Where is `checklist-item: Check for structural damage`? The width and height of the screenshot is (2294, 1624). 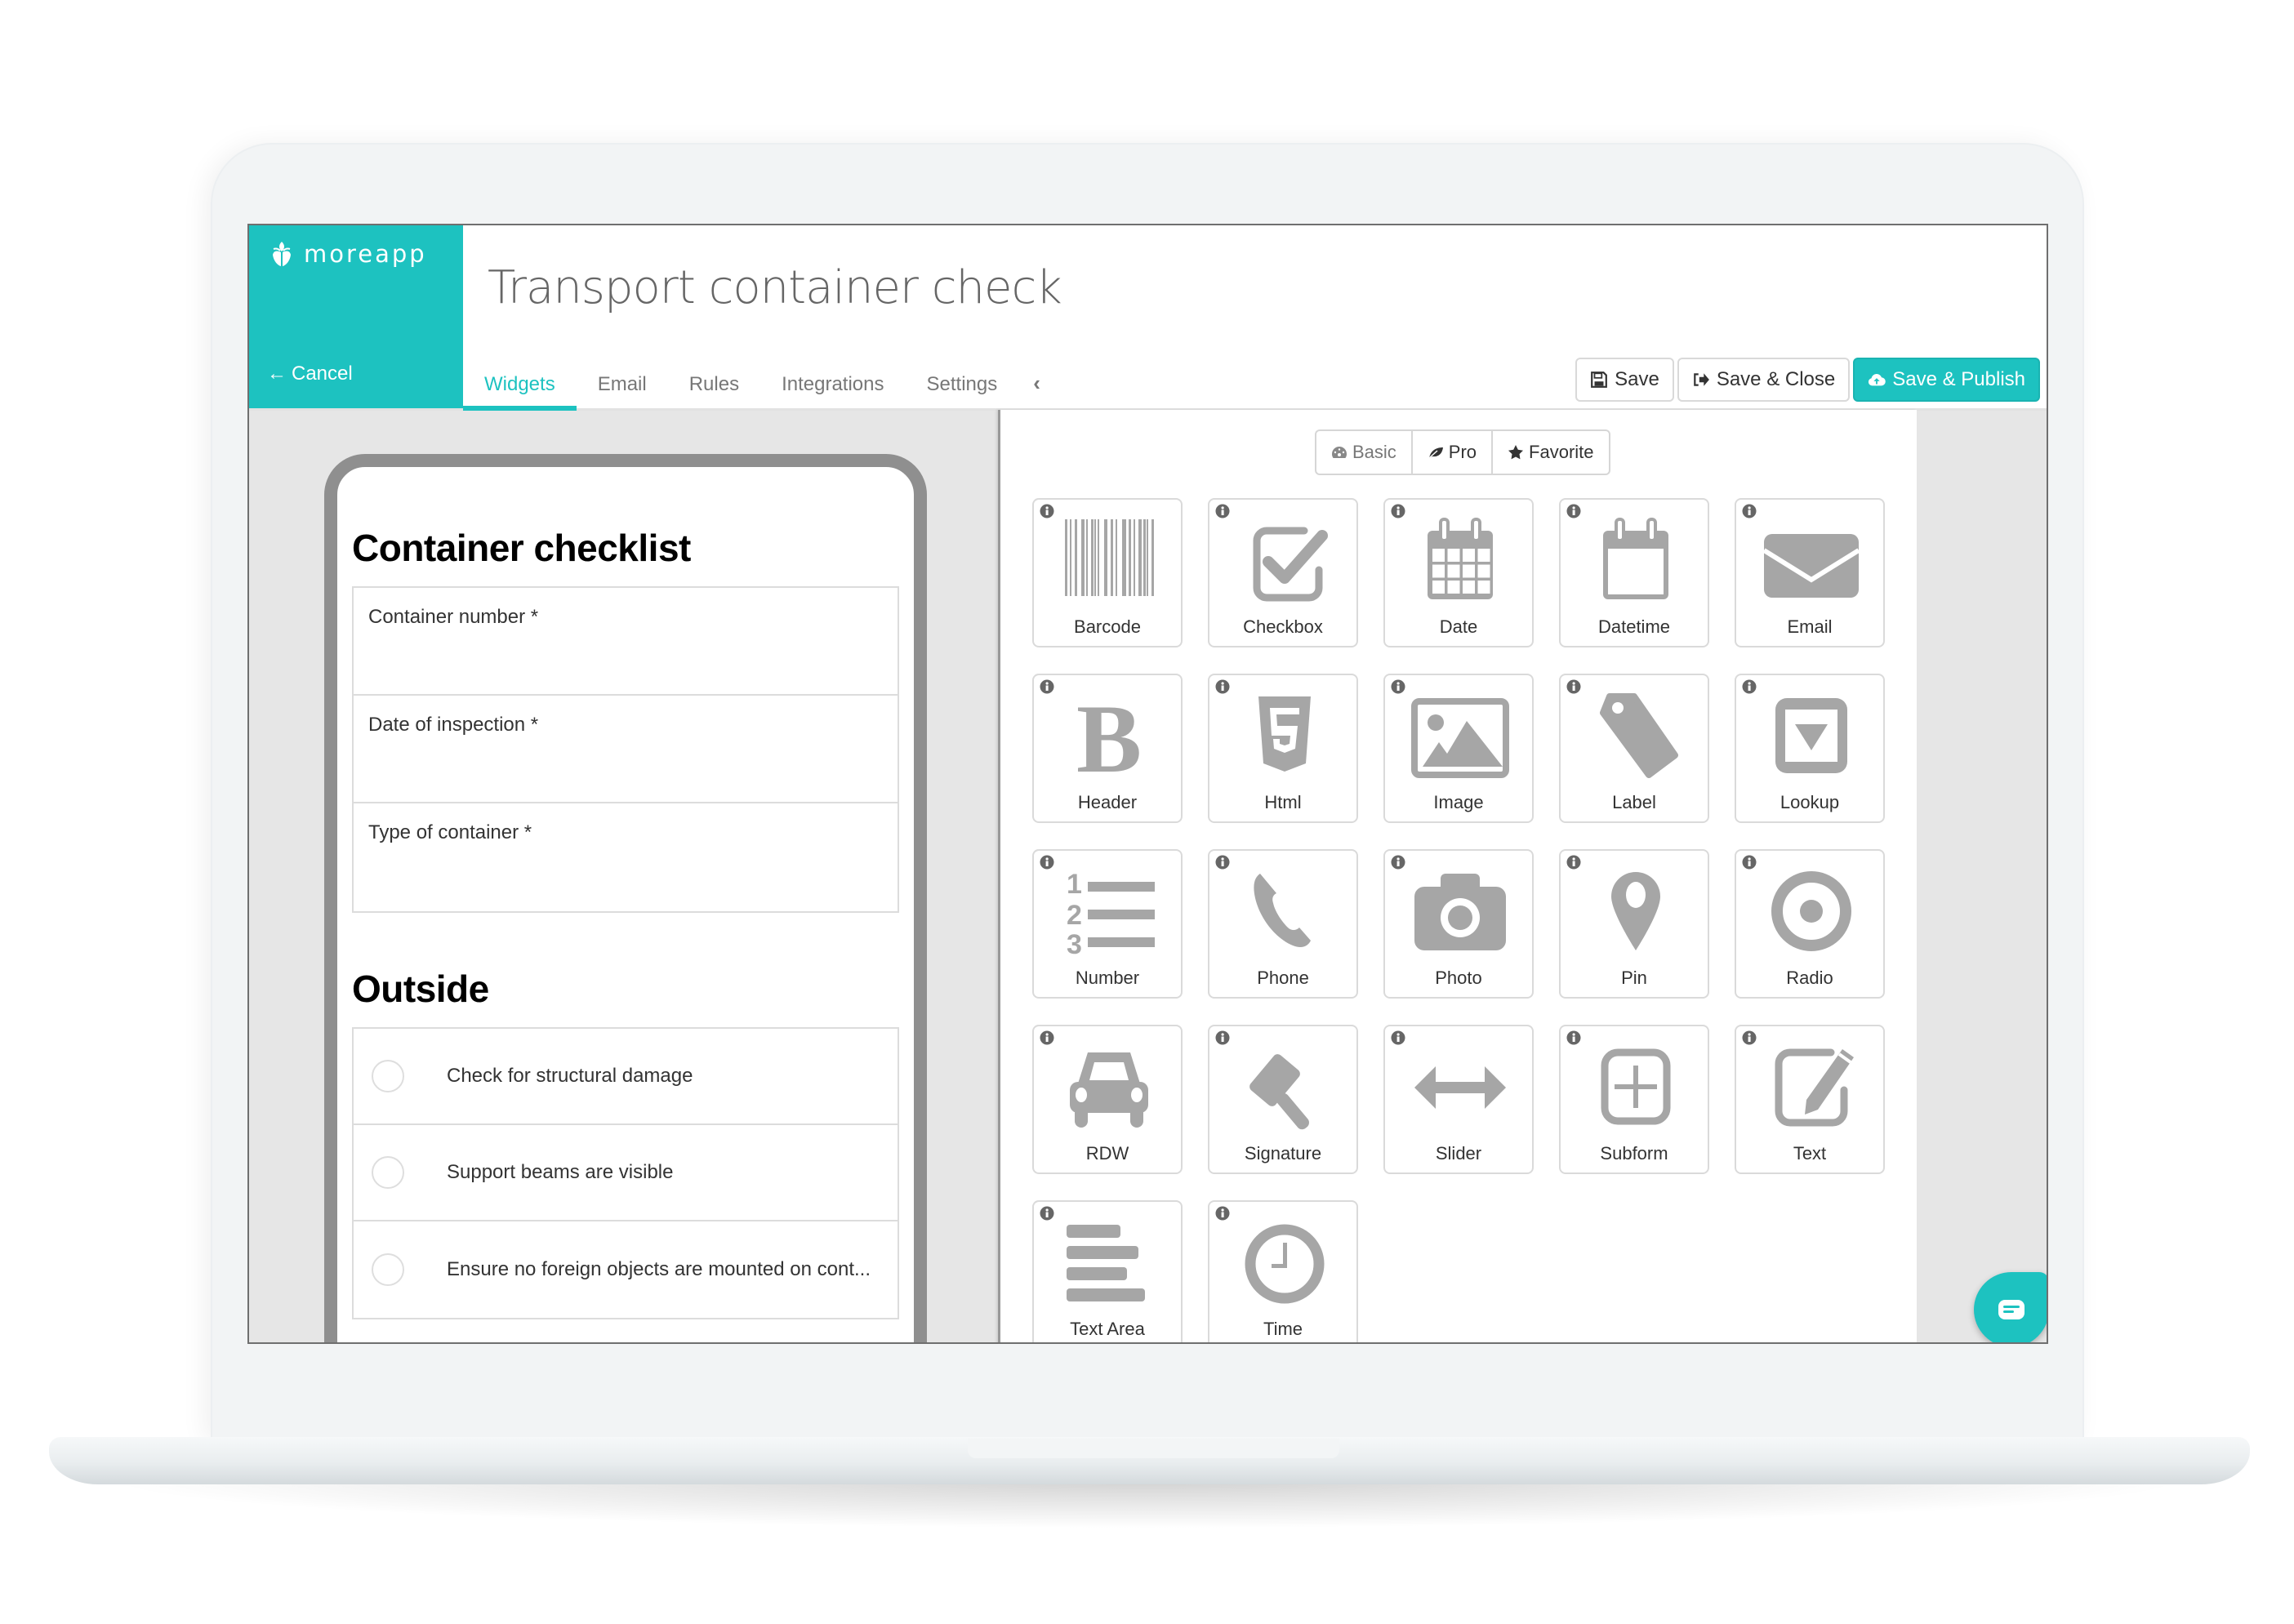
checklist-item: Check for structural damage is located at coordinates (626, 1077).